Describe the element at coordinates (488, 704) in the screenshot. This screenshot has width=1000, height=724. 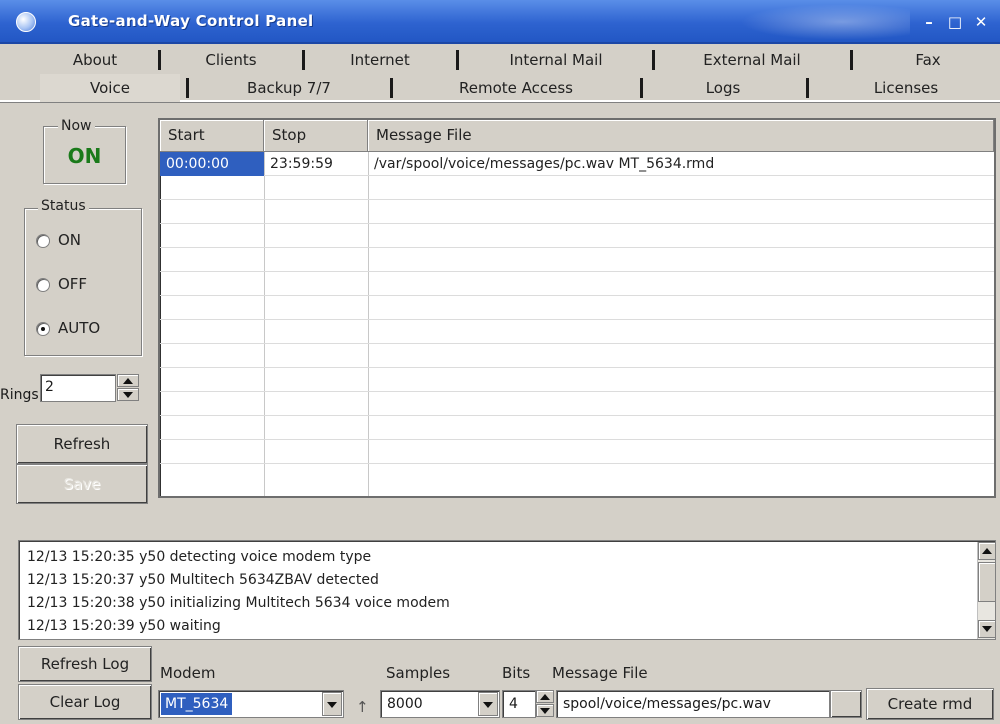
I see `samples-dropdown-button` at that location.